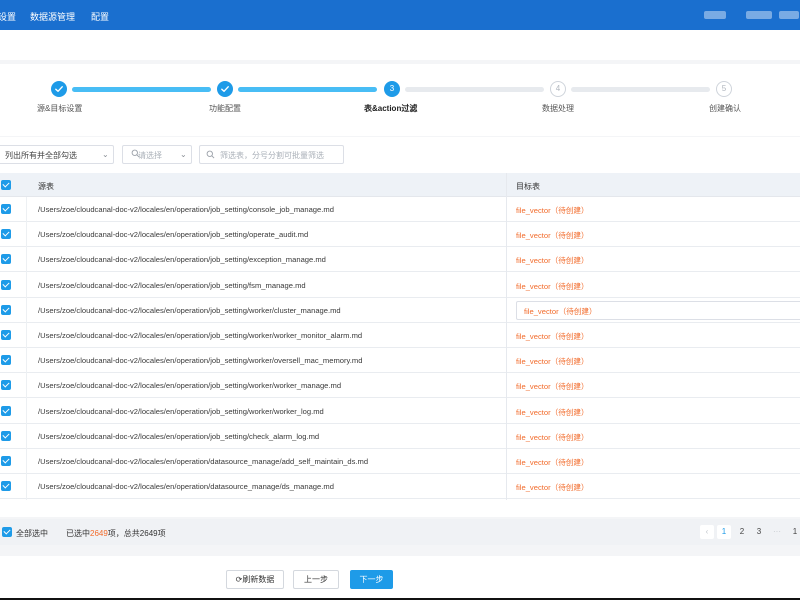 The height and width of the screenshot is (600, 800). I want to click on page-ellipsis: ···, so click(777, 532).